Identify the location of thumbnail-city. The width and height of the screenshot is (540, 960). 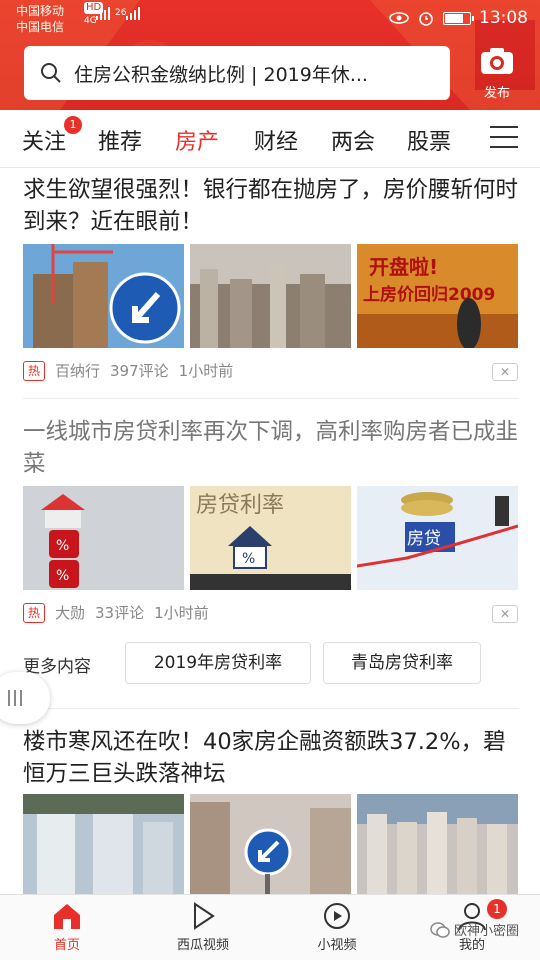
(270, 296).